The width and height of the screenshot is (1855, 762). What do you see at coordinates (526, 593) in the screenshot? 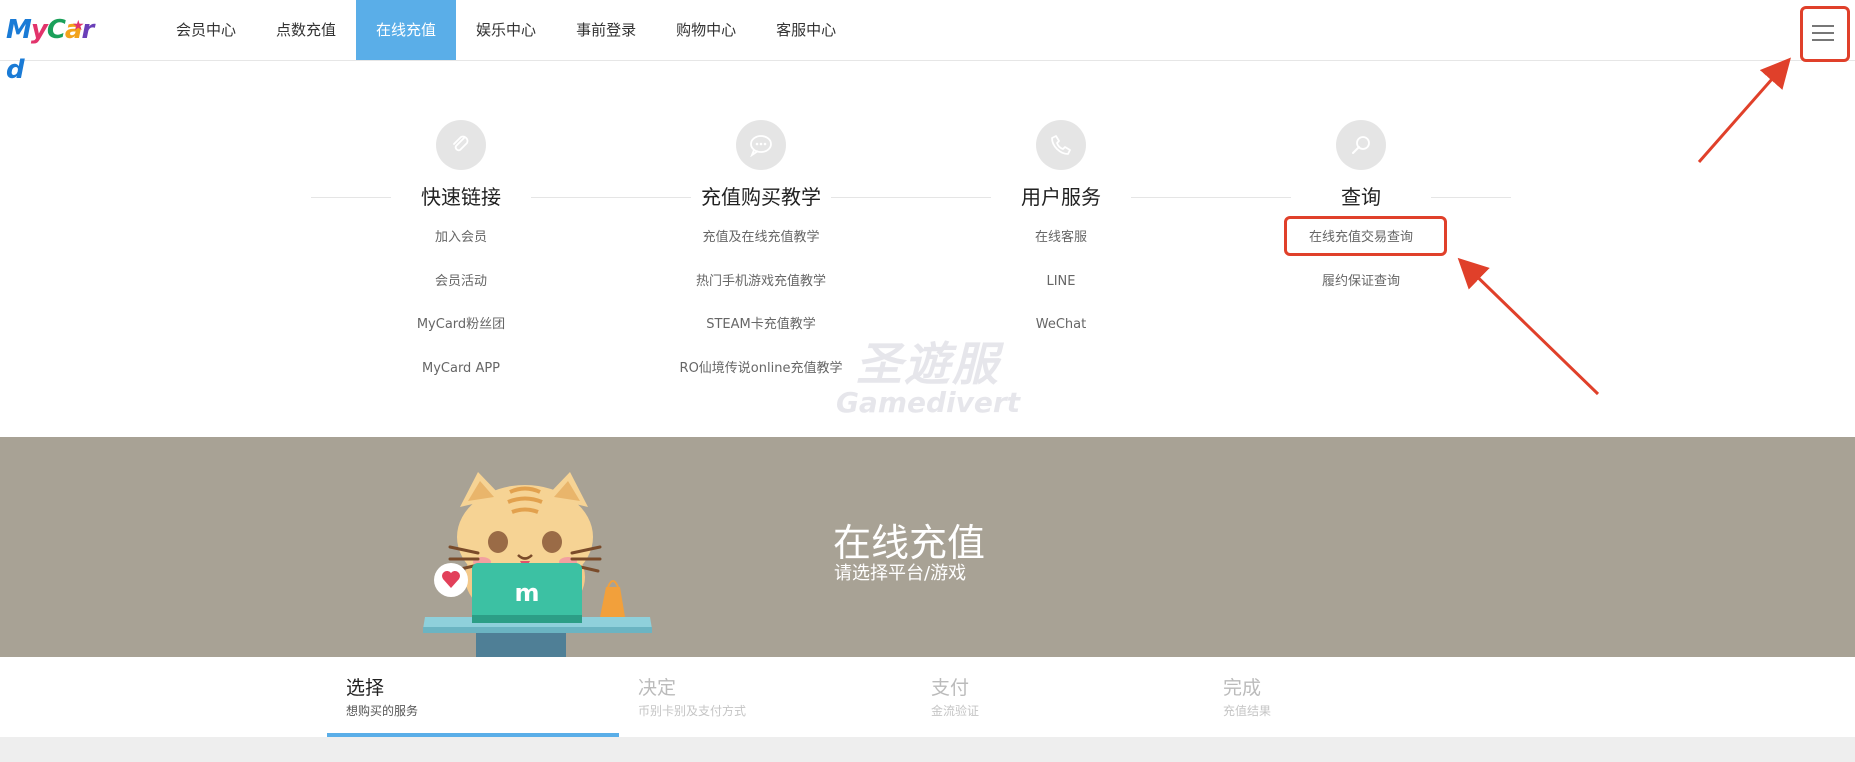
I see `laptop-logo: m` at bounding box center [526, 593].